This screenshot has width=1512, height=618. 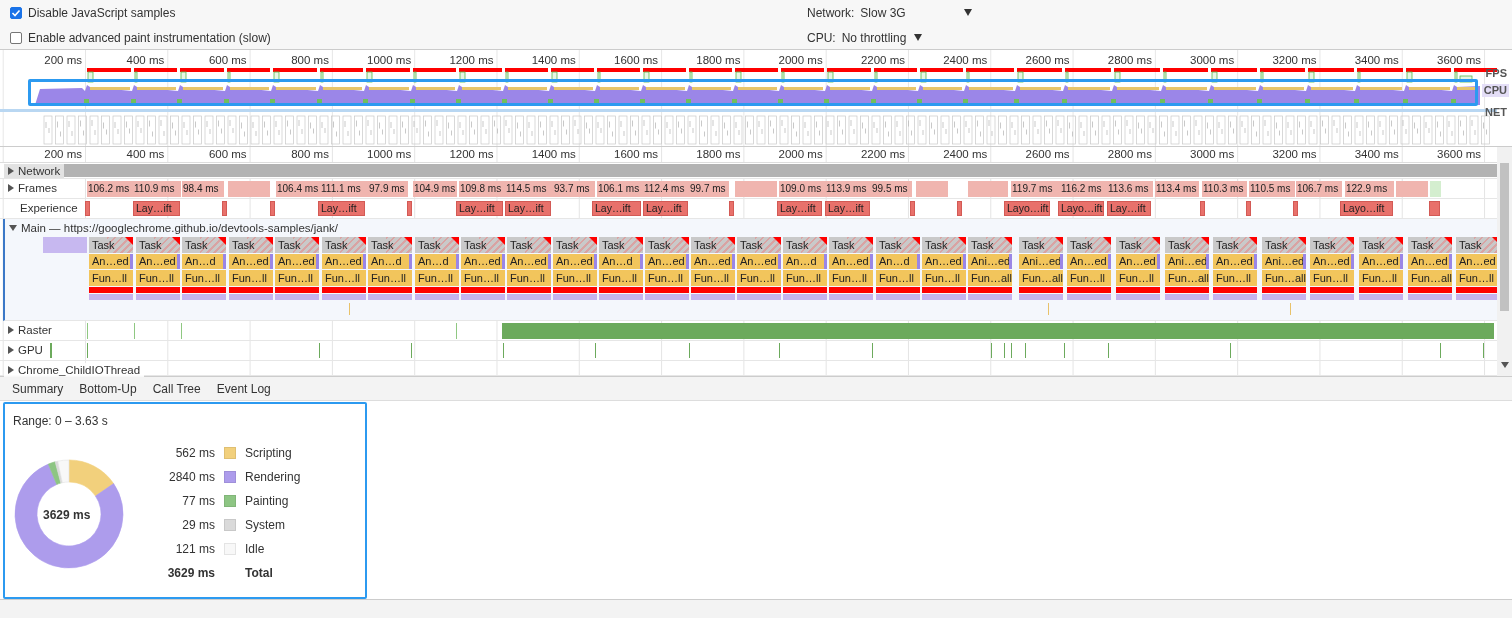 What do you see at coordinates (482, 189) in the screenshot?
I see `frame-bar: 109.8 ms` at bounding box center [482, 189].